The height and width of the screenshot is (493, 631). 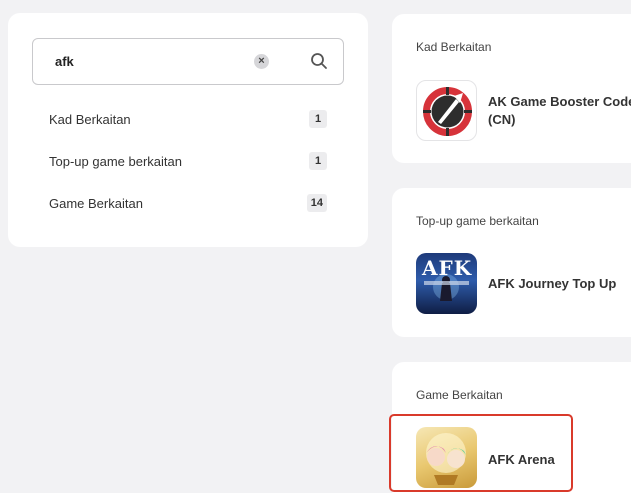 I want to click on category-count: 14, so click(x=316, y=203).